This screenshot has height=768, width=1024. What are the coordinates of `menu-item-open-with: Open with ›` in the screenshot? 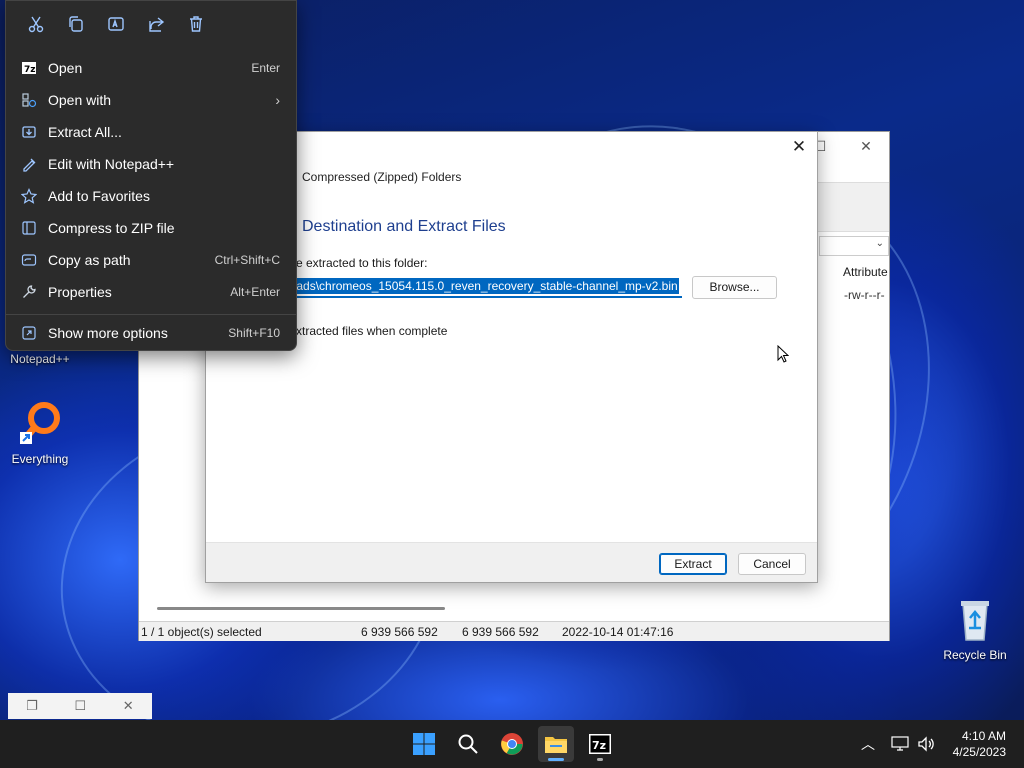 It's located at (151, 100).